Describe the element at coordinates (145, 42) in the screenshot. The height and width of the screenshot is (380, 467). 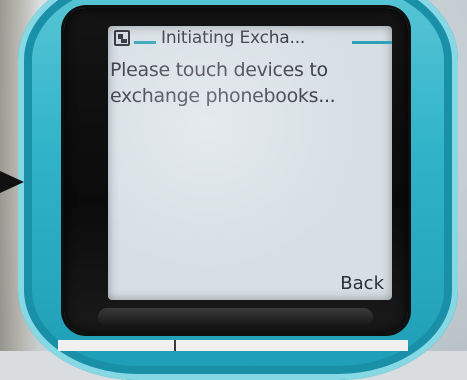
I see `title-divider-left` at that location.